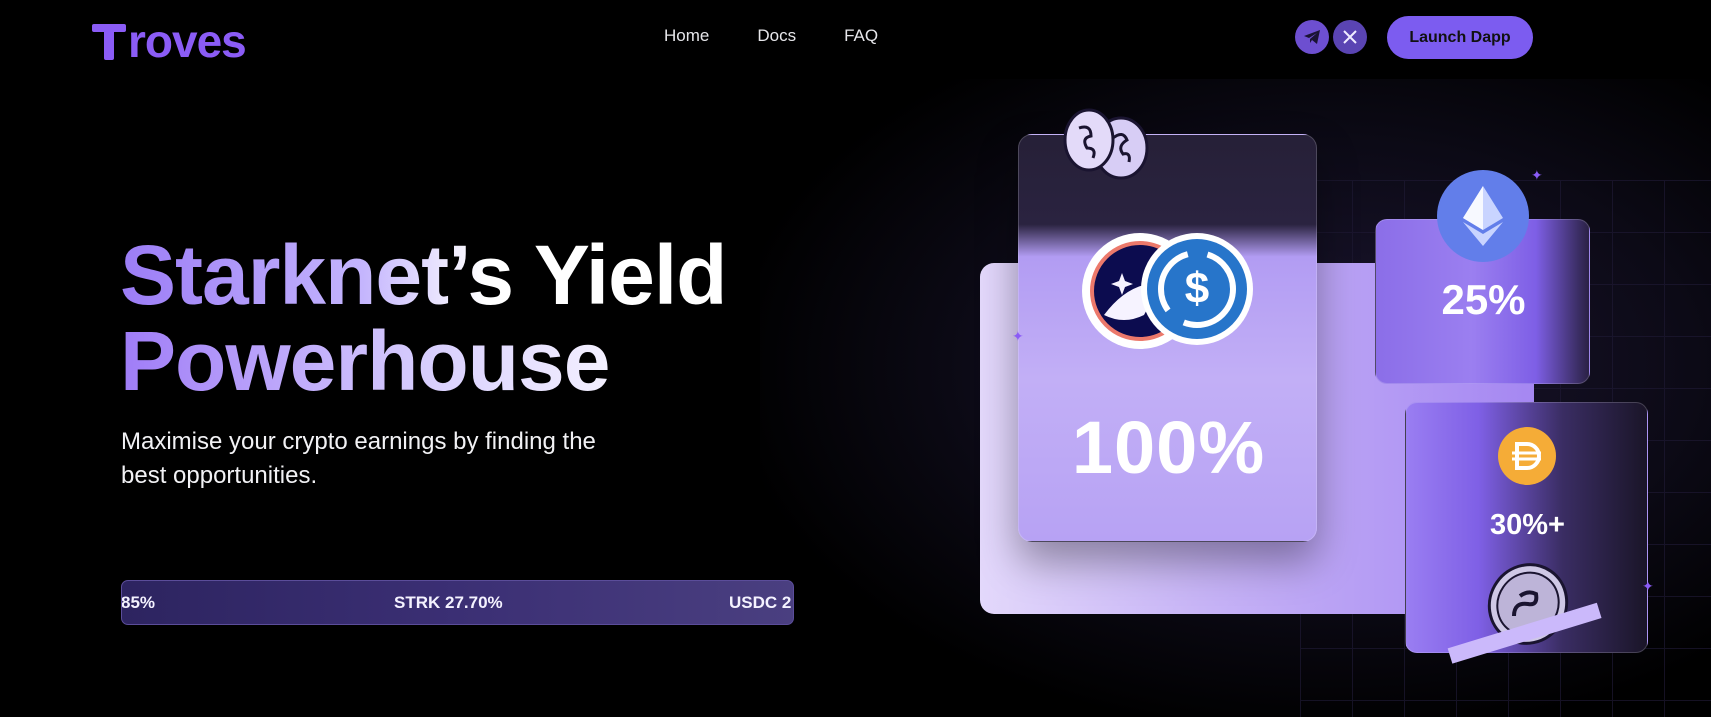 This screenshot has height=717, width=1711. Describe the element at coordinates (1483, 216) in the screenshot. I see `eth-coin-icon` at that location.